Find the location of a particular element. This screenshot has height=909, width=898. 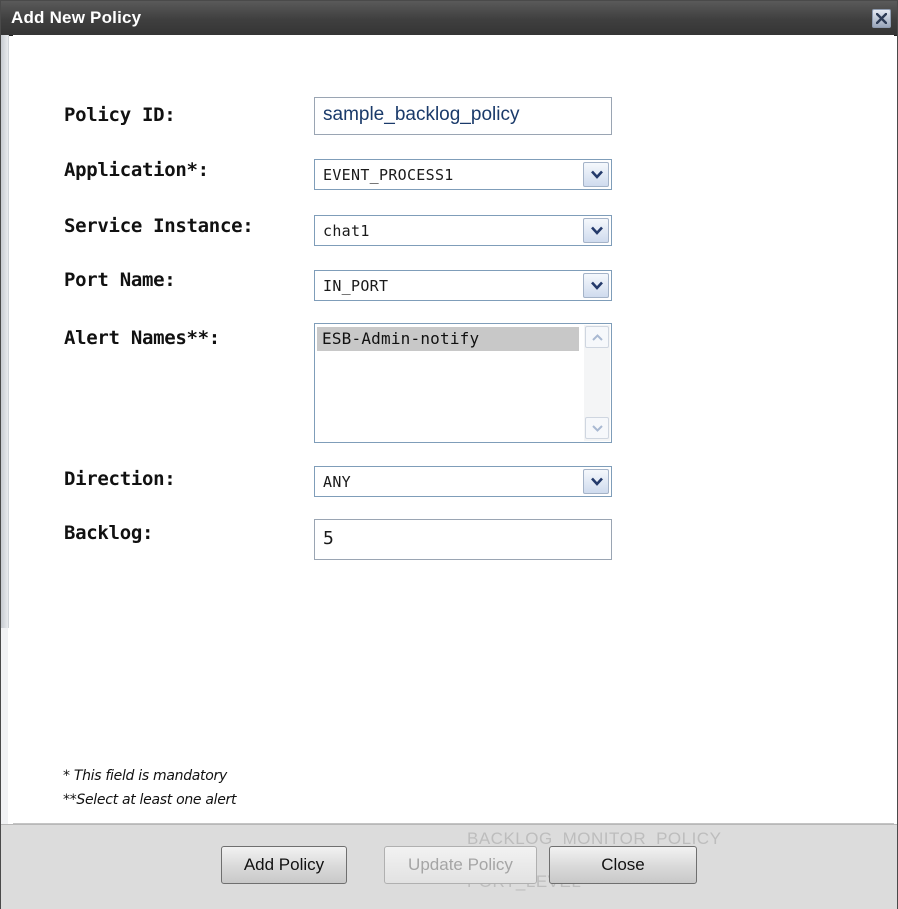

left-edge-strip is located at coordinates (5, 331).